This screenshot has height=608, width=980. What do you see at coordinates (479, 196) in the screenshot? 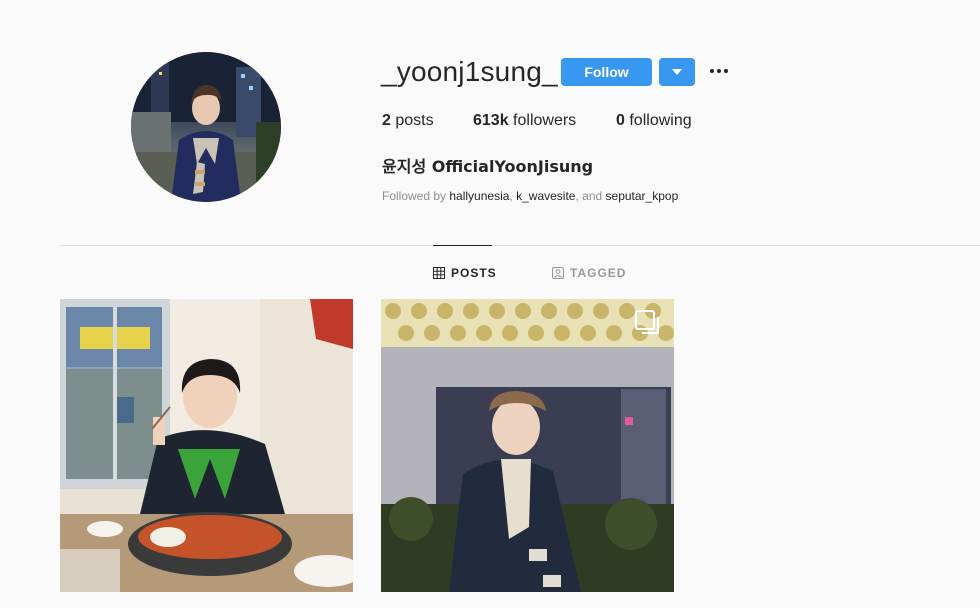
I see `followed-by-account: hallyunesia` at bounding box center [479, 196].